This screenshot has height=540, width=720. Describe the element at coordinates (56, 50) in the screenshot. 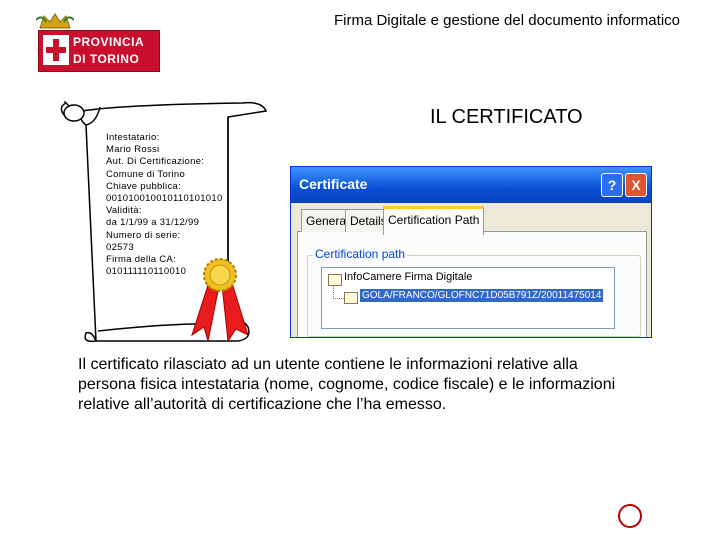

I see `cross-crest-icon` at that location.